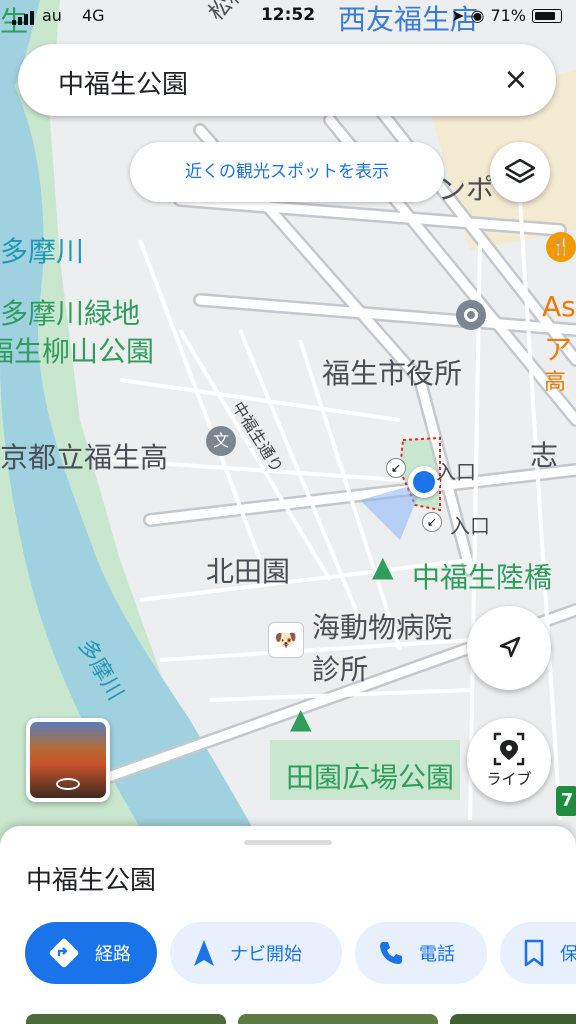  I want to click on layers-icon, so click(520, 171).